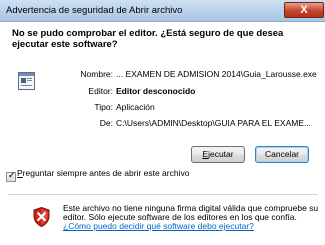 This screenshot has width=325, height=245. Describe the element at coordinates (163, 194) in the screenshot. I see `divider` at that location.